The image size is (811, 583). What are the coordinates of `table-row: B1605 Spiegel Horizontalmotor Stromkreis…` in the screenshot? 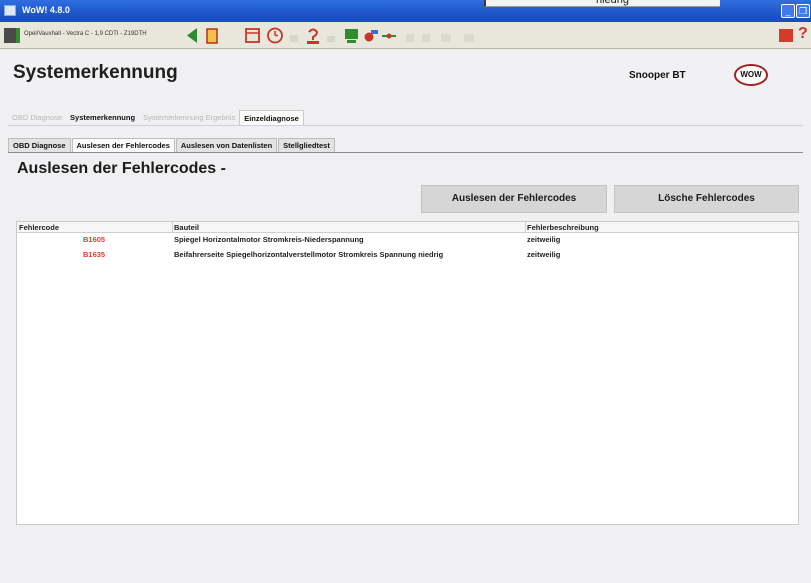 It's located at (407, 239).